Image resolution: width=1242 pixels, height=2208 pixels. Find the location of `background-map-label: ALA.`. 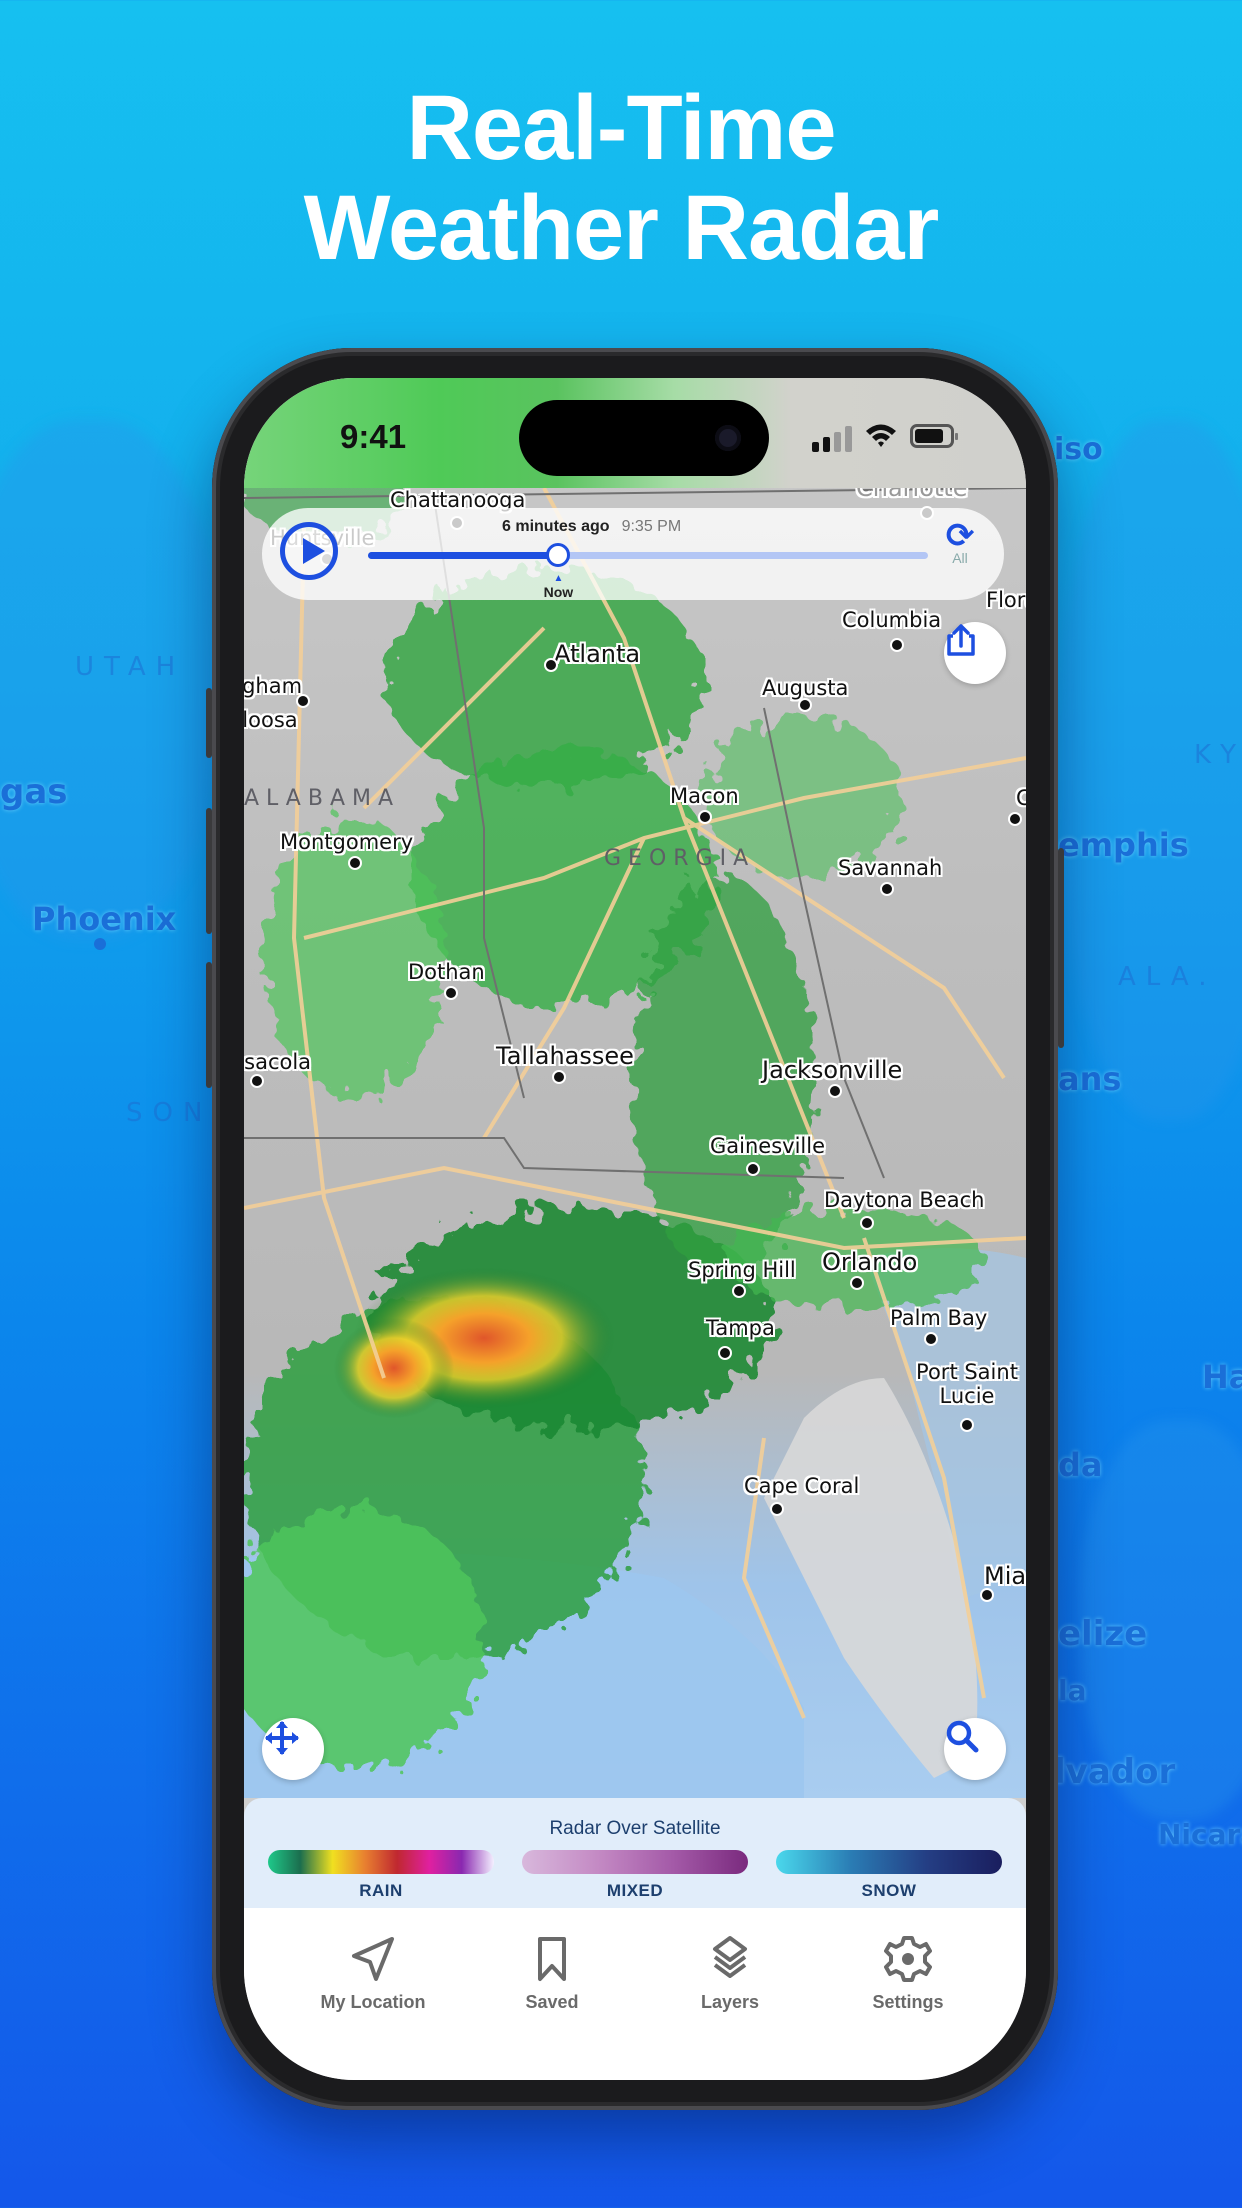

background-map-label: ALA. is located at coordinates (1167, 977).